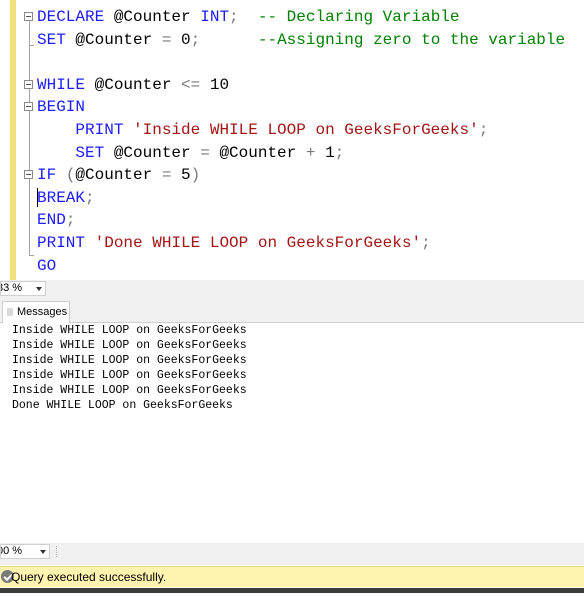  What do you see at coordinates (89, 577) in the screenshot?
I see `status-text: Query executed successfully.` at bounding box center [89, 577].